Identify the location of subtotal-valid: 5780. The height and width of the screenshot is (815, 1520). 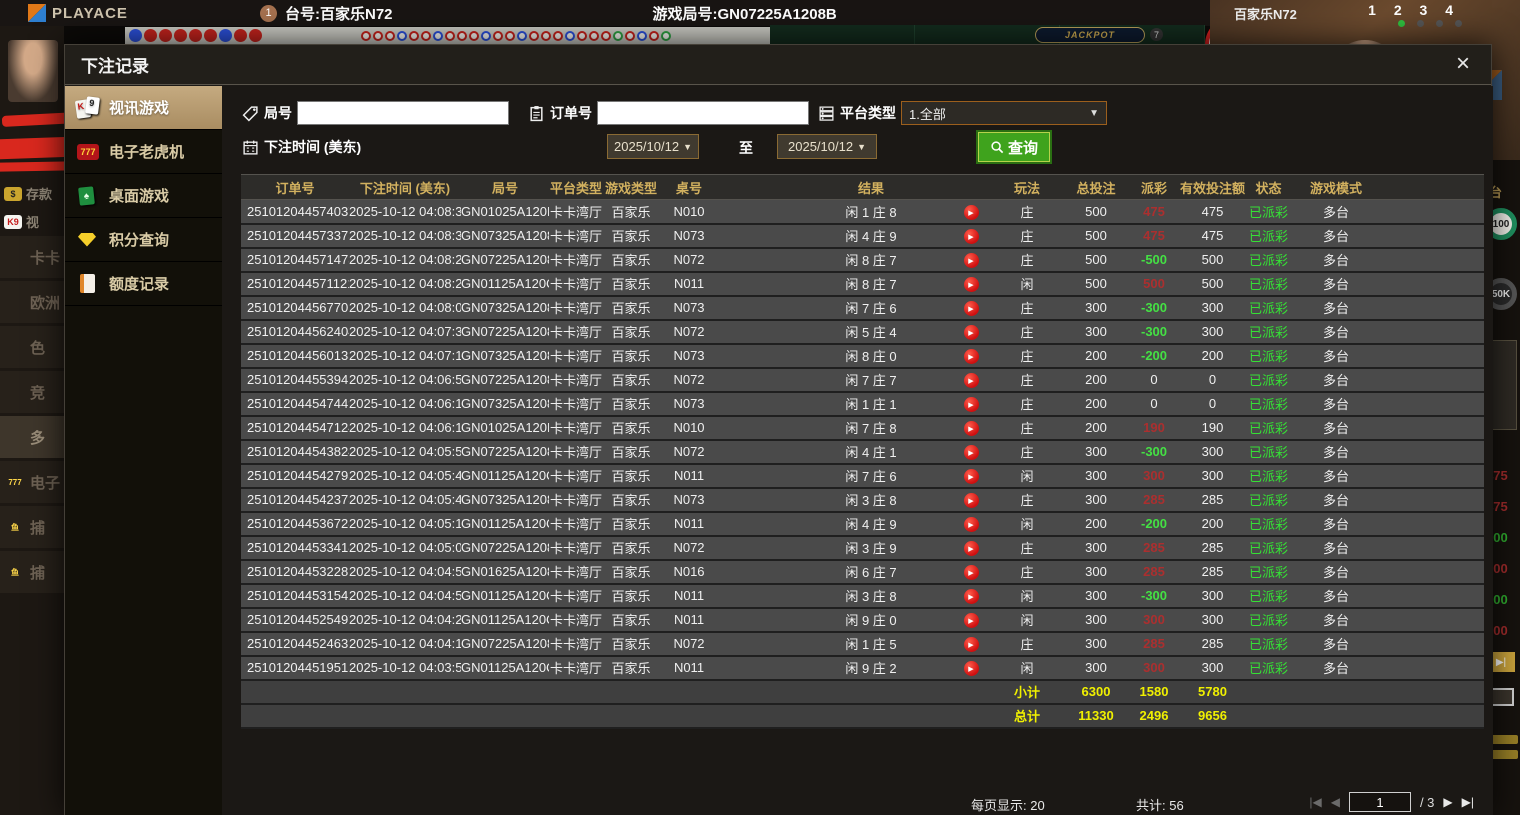
(1212, 692).